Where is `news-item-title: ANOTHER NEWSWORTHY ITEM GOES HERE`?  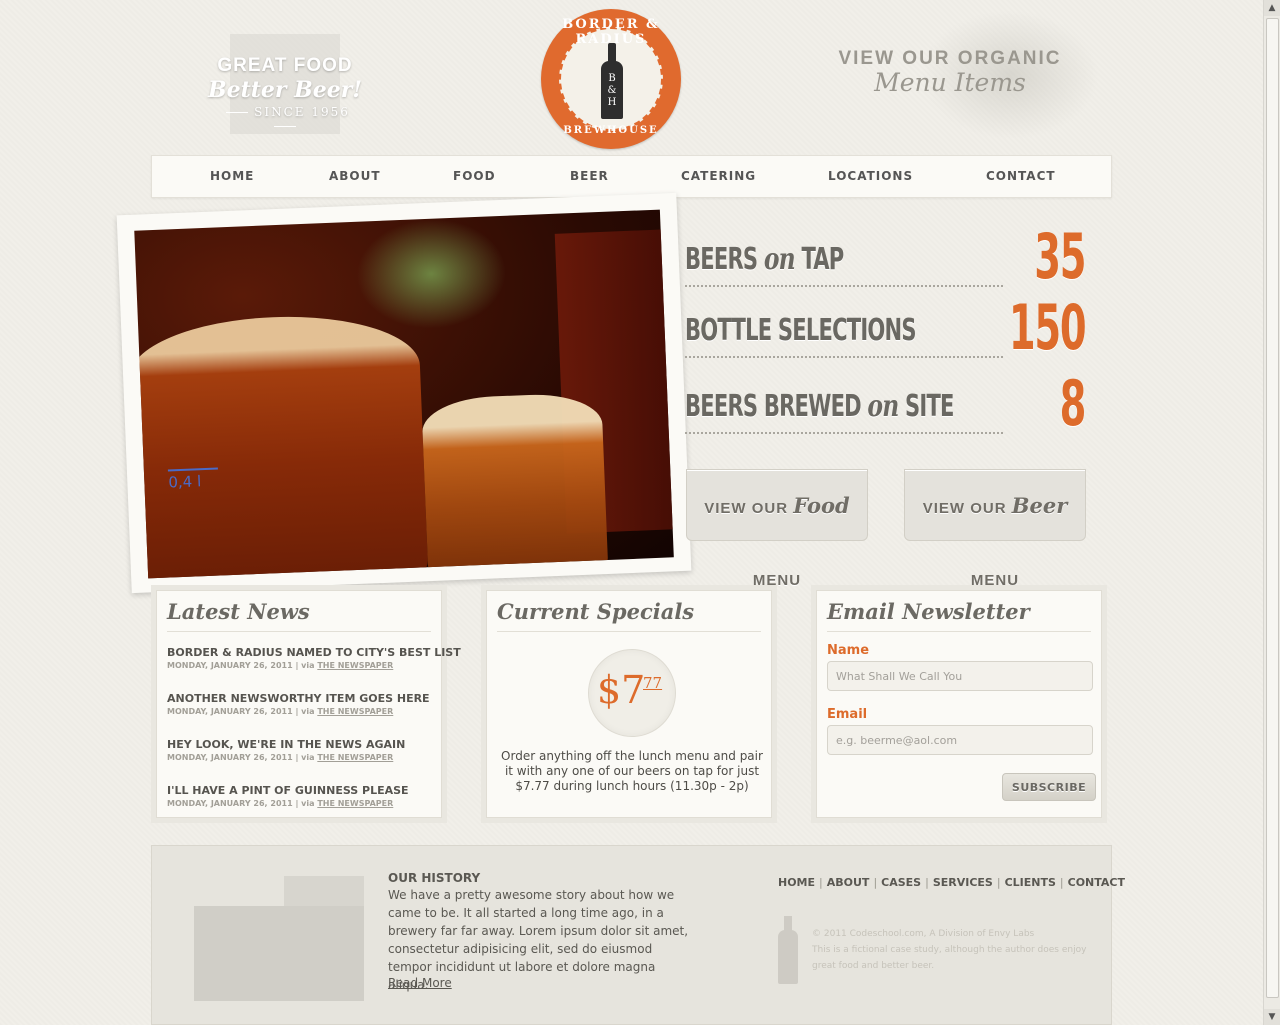 news-item-title: ANOTHER NEWSWORTHY ITEM GOES HERE is located at coordinates (307, 698).